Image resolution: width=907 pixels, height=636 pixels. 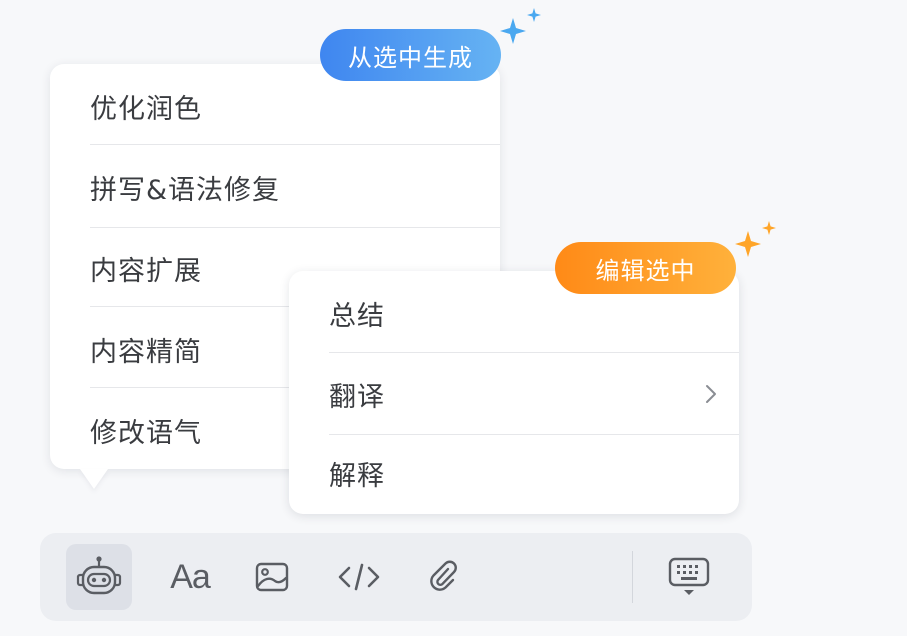 I want to click on chevron-right-icon, so click(x=711, y=394).